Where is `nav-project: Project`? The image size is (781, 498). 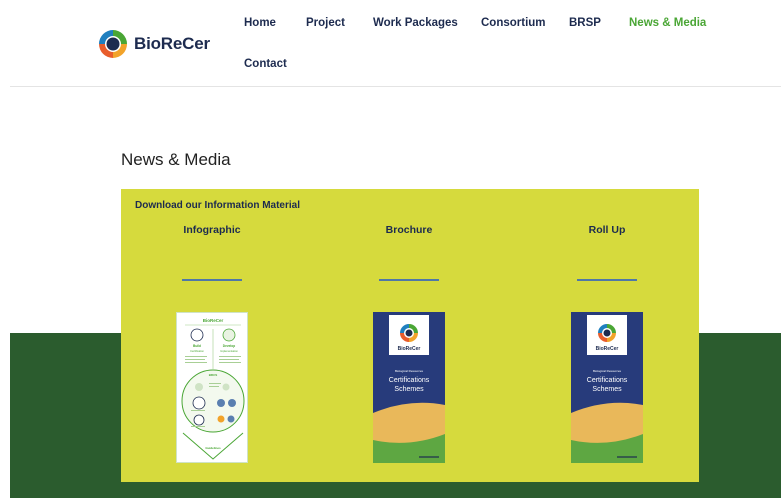
nav-project: Project is located at coordinates (325, 23).